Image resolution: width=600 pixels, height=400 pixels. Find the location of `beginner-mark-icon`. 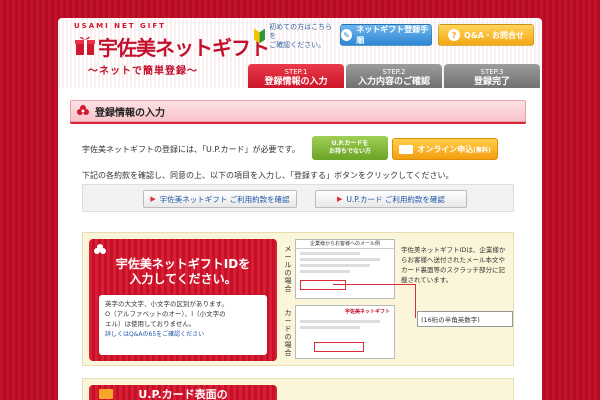

beginner-mark-icon is located at coordinates (260, 36).